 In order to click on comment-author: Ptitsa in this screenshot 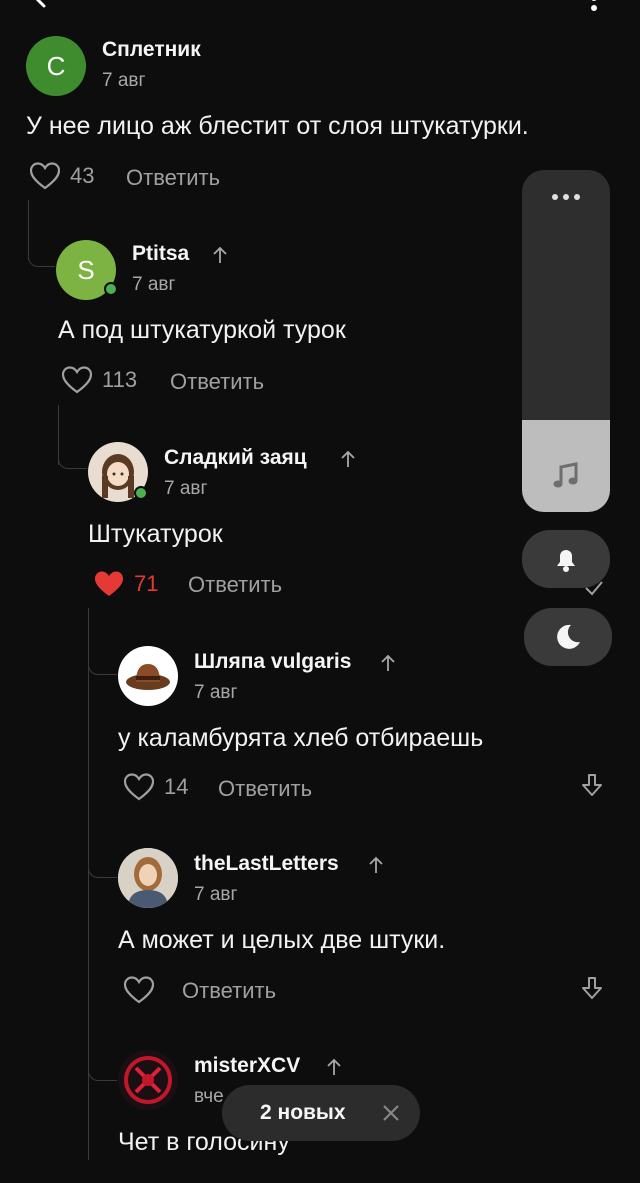, I will do `click(160, 254)`.